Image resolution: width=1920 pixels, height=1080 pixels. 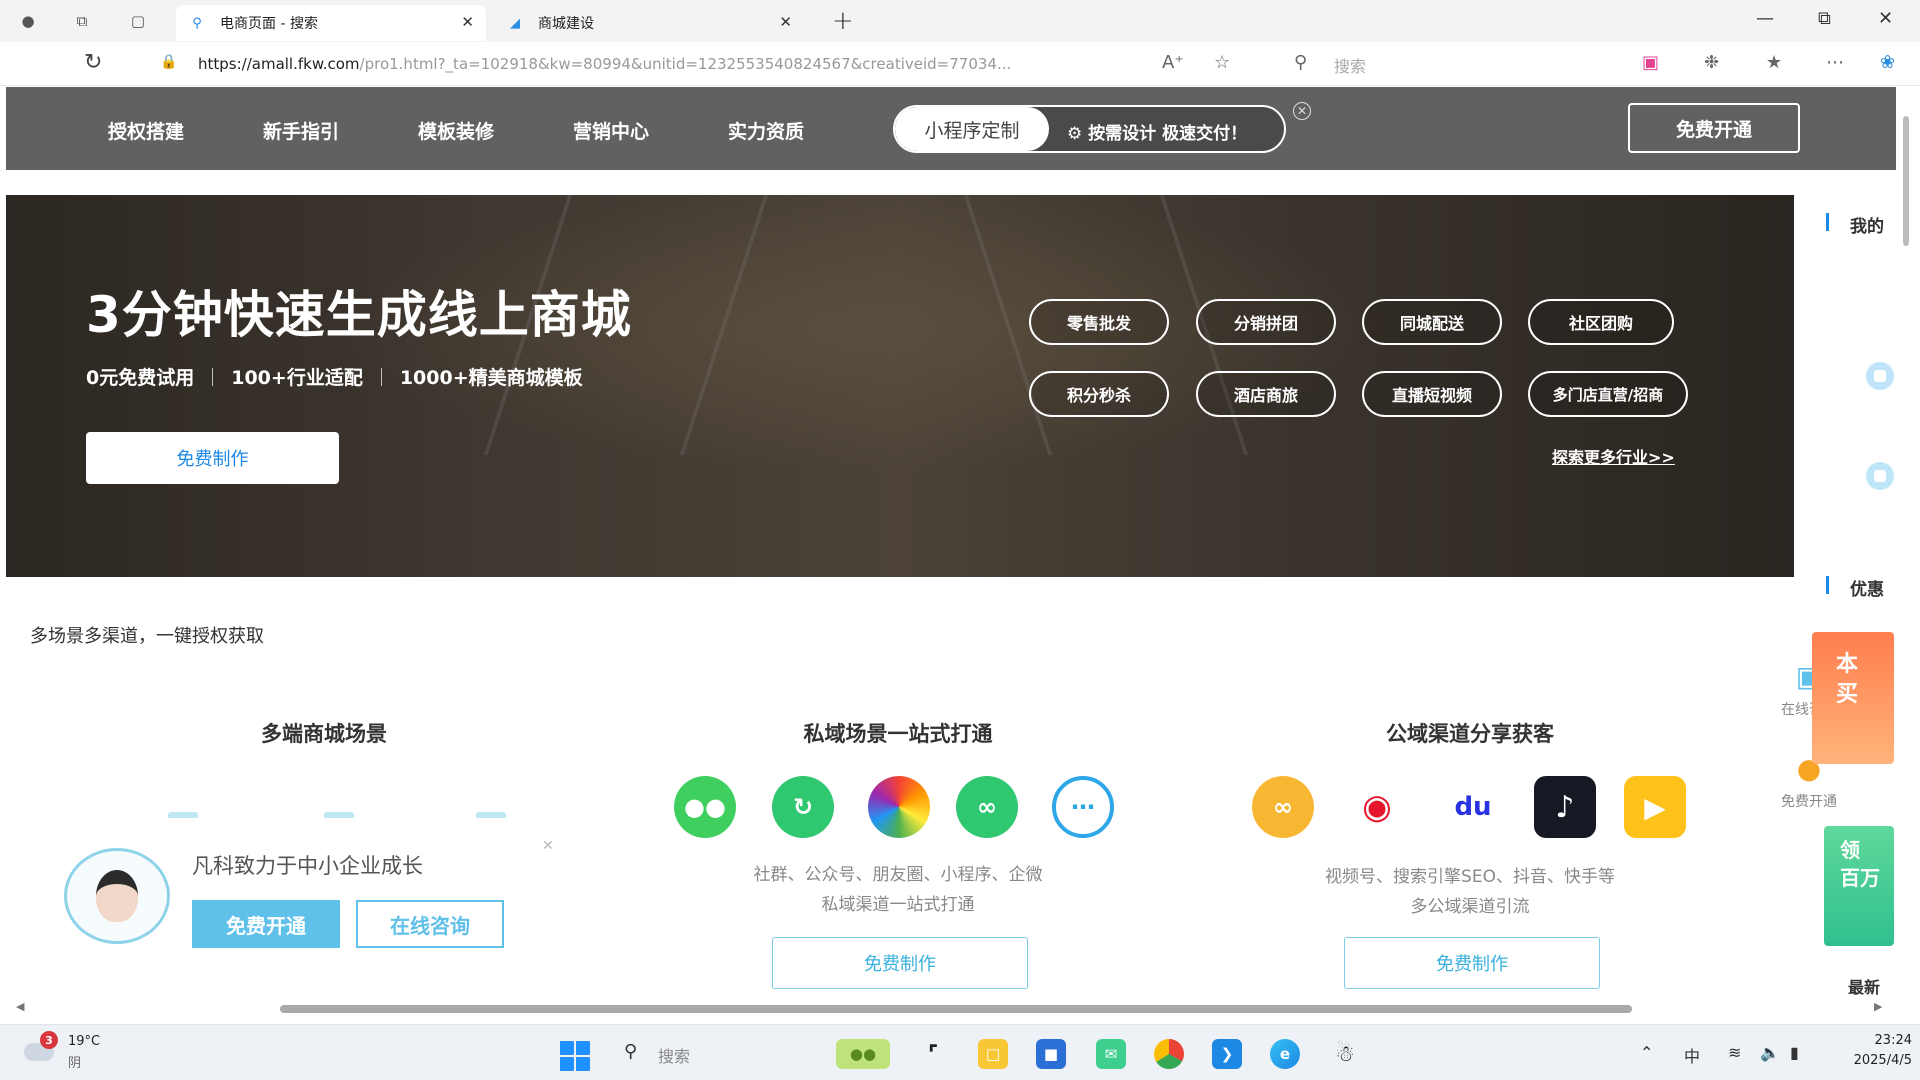 I want to click on weather-condition: 阴, so click(x=75, y=1063).